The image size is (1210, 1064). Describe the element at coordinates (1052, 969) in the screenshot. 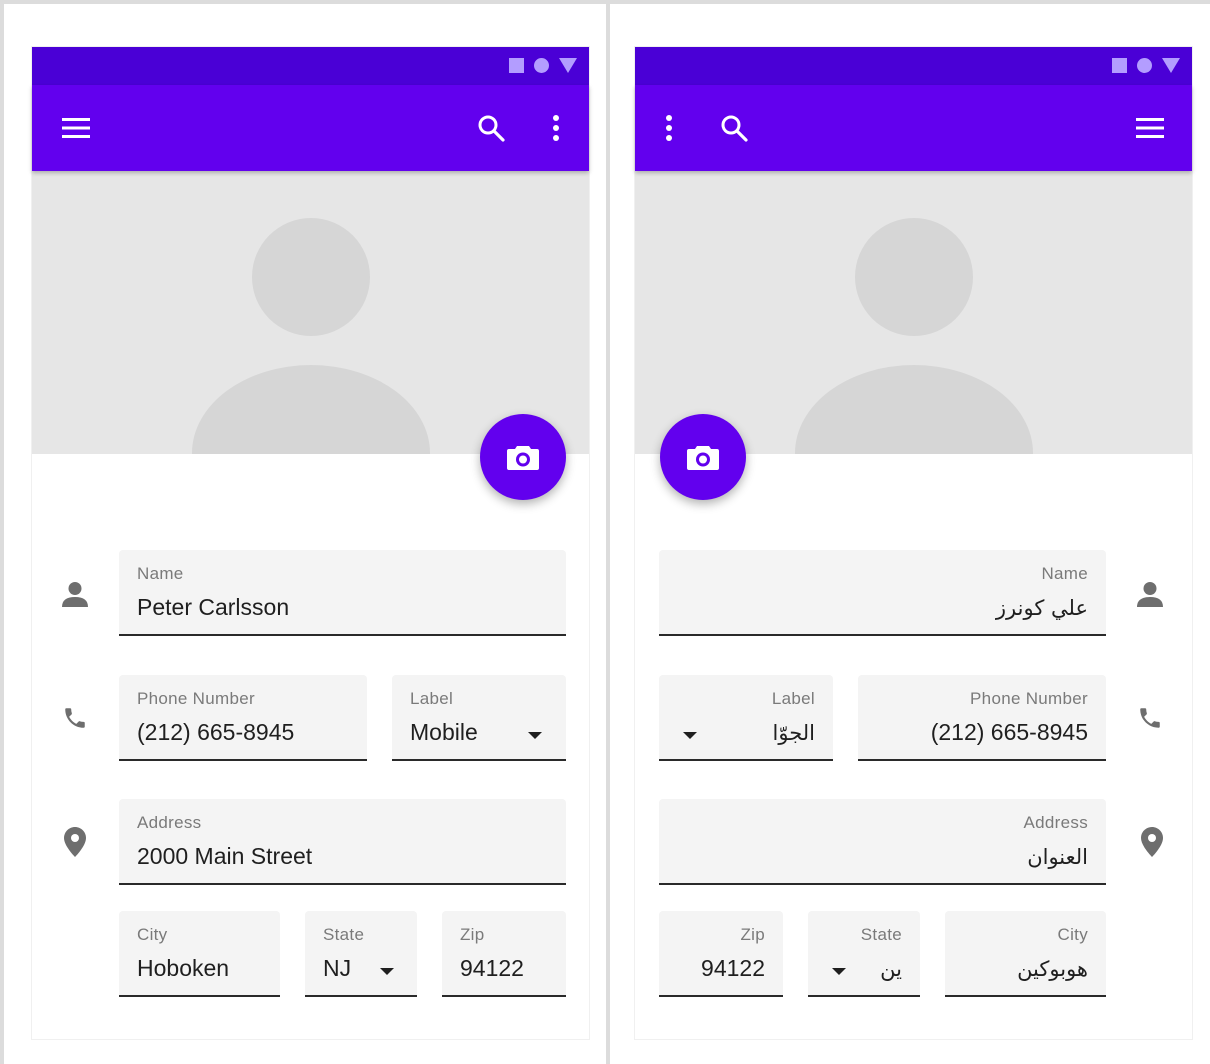

I see `city-value: هوبوكين` at that location.